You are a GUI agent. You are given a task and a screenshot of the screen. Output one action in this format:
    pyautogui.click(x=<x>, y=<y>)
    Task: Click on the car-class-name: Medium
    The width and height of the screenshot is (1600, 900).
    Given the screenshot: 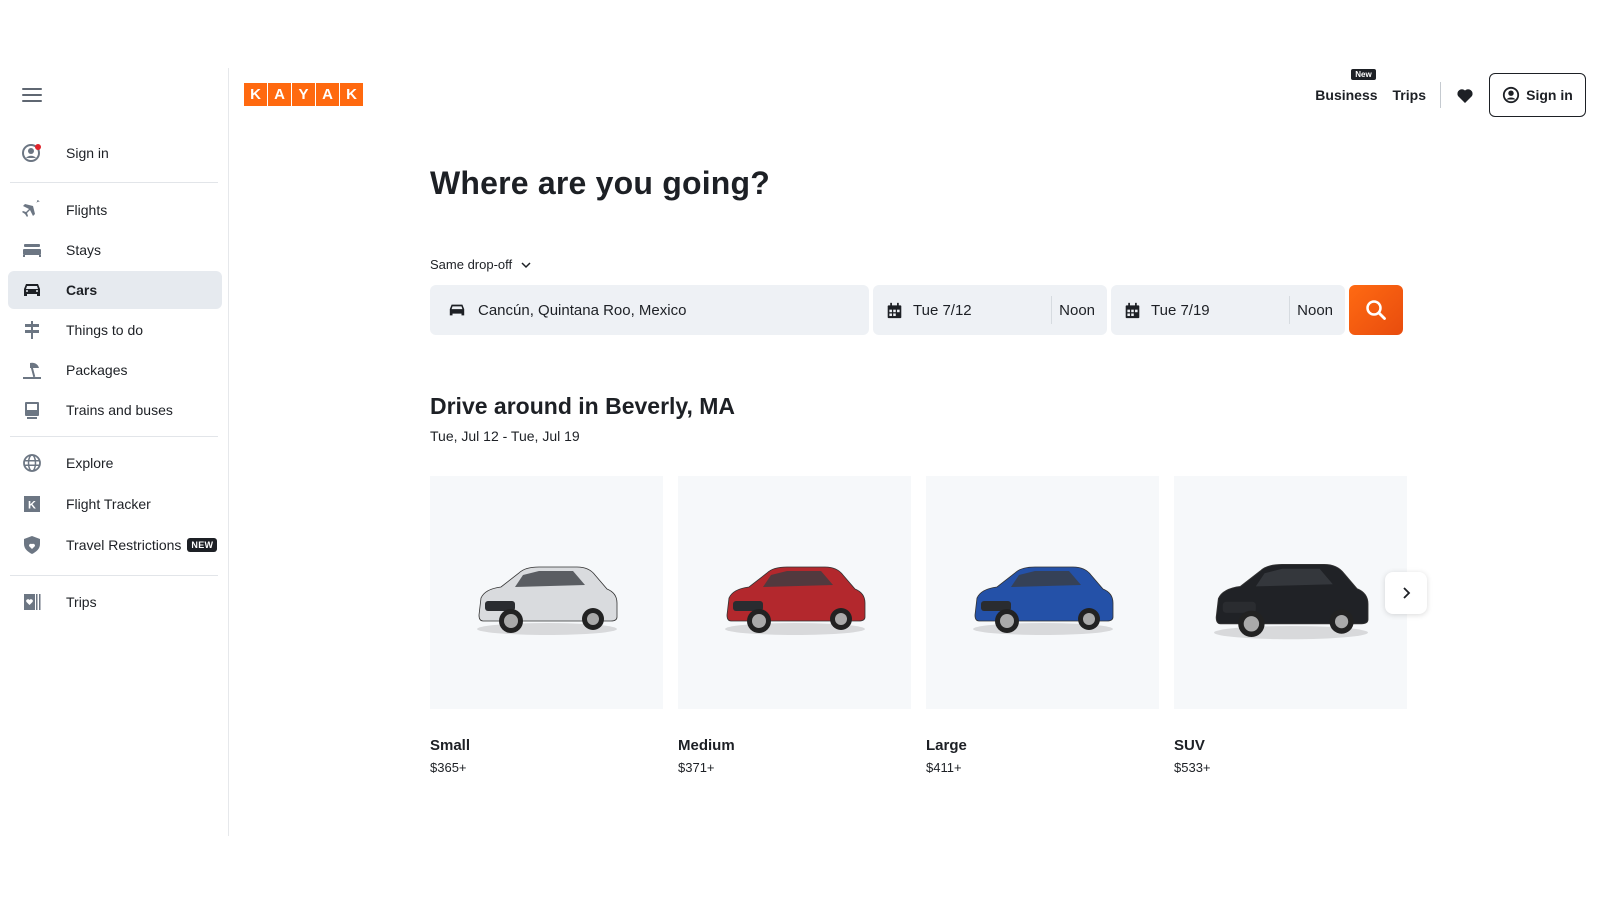 What is the action you would take?
    pyautogui.click(x=706, y=745)
    